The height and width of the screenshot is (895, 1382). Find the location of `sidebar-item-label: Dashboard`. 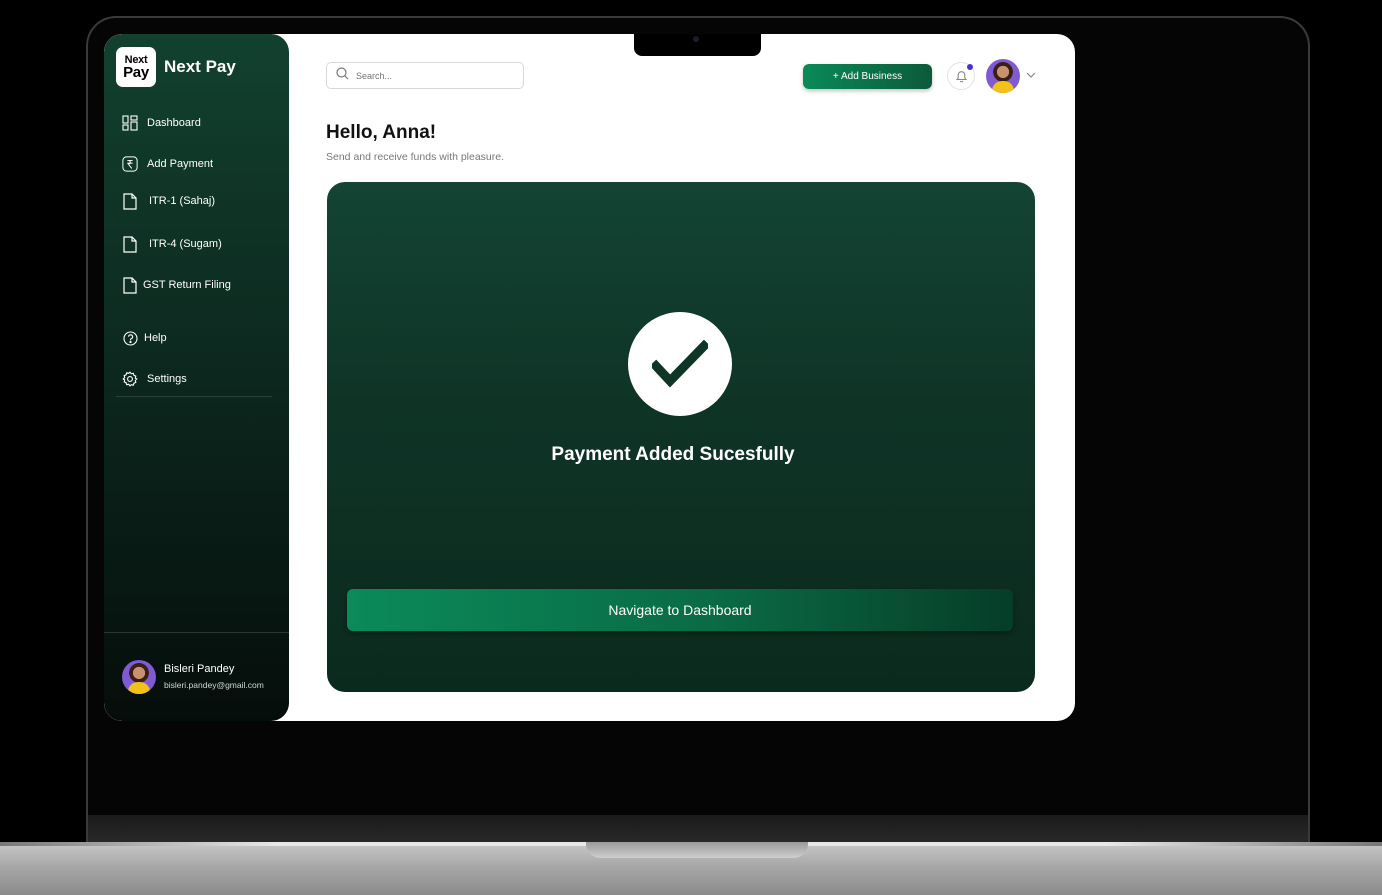

sidebar-item-label: Dashboard is located at coordinates (174, 123).